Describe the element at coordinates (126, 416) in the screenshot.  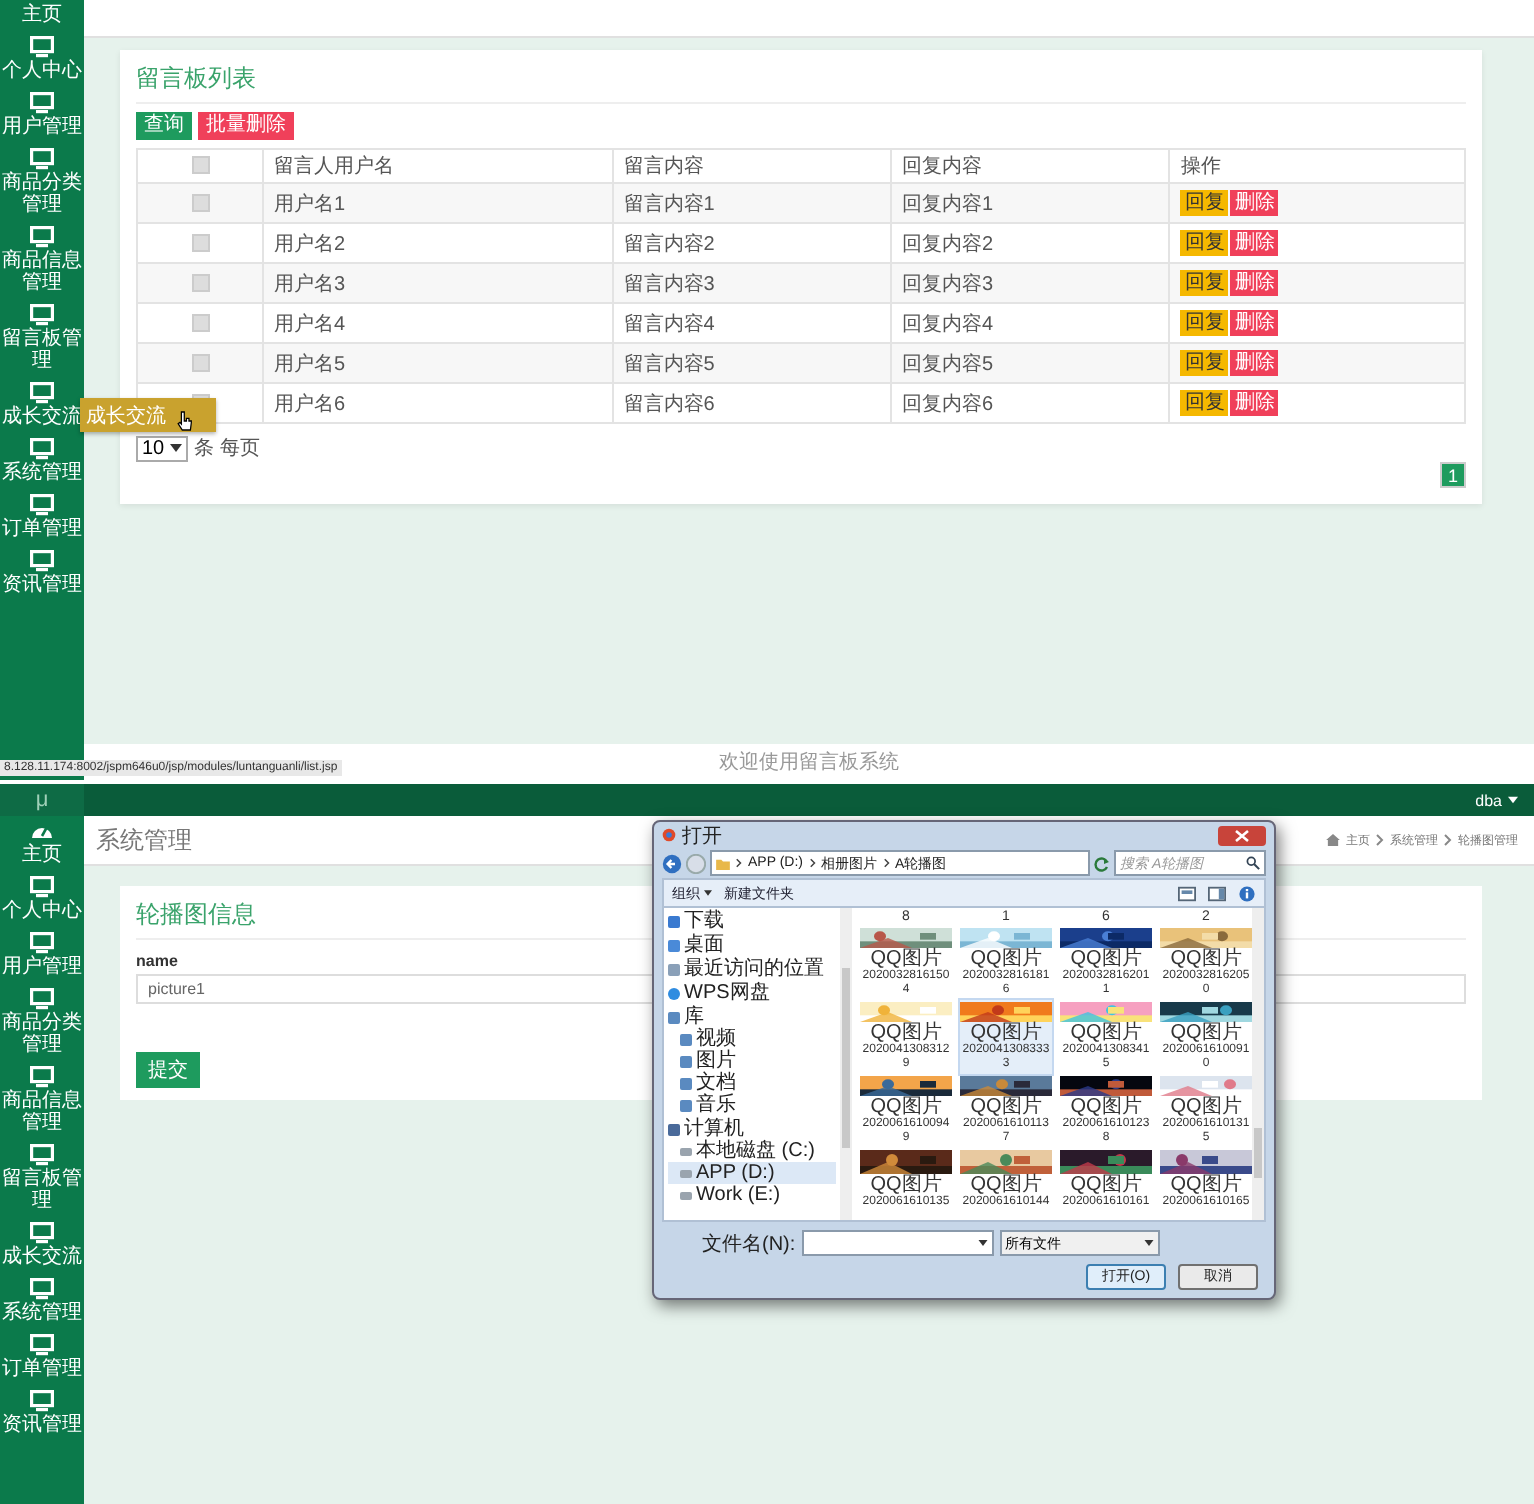
I see `tooltip-text: 成长交流` at that location.